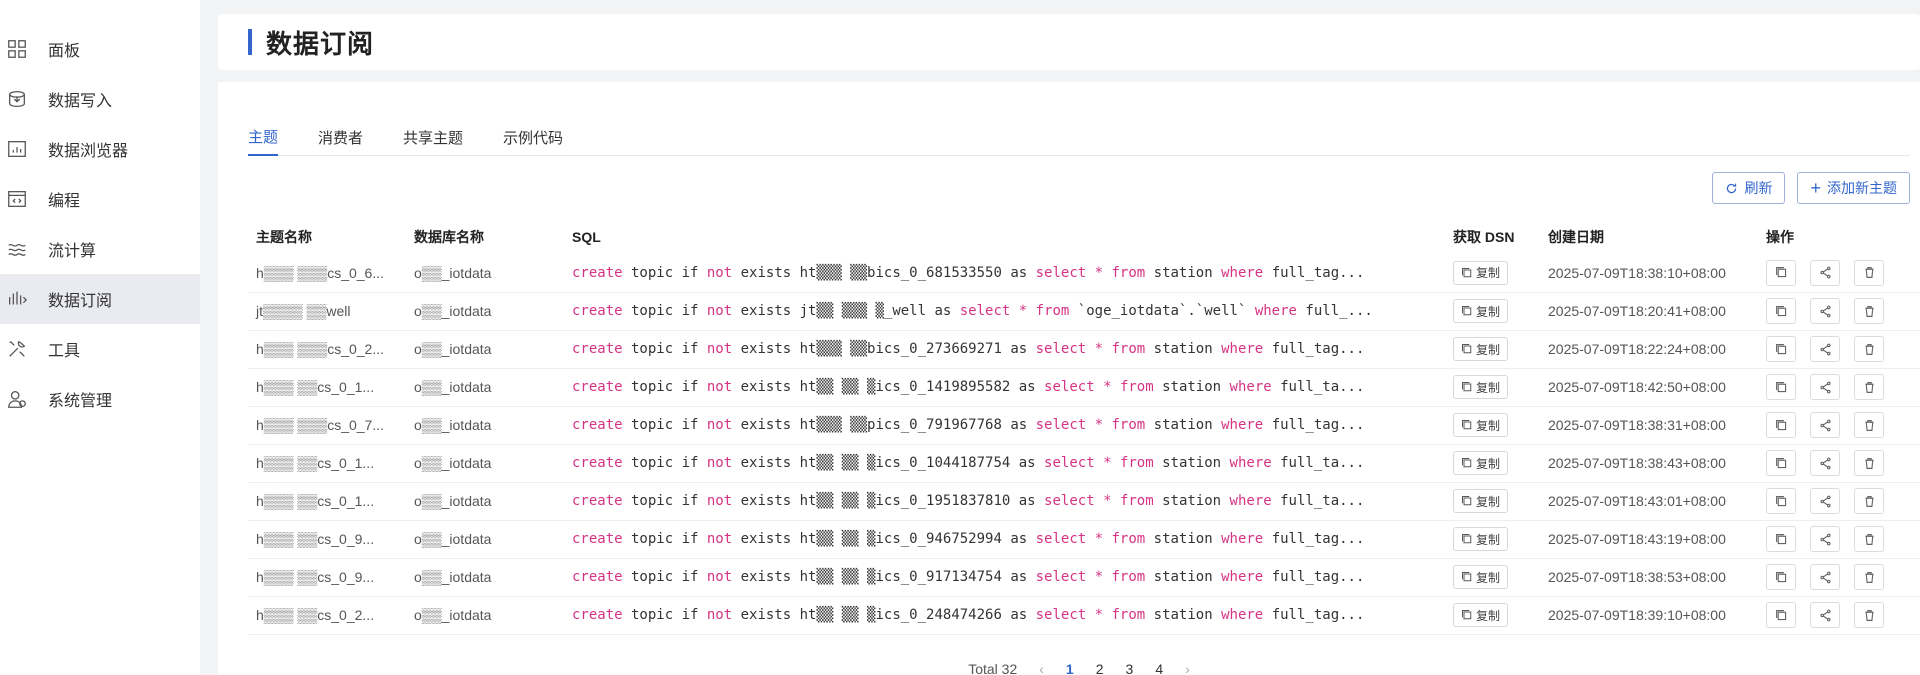  Describe the element at coordinates (320, 43) in the screenshot. I see `page-title: 数据订阅` at that location.